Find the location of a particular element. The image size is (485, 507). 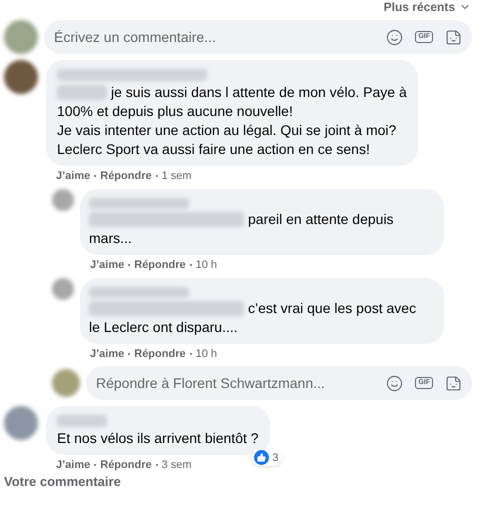

reply-text: c’est vrai que les post avec is located at coordinates (332, 308).